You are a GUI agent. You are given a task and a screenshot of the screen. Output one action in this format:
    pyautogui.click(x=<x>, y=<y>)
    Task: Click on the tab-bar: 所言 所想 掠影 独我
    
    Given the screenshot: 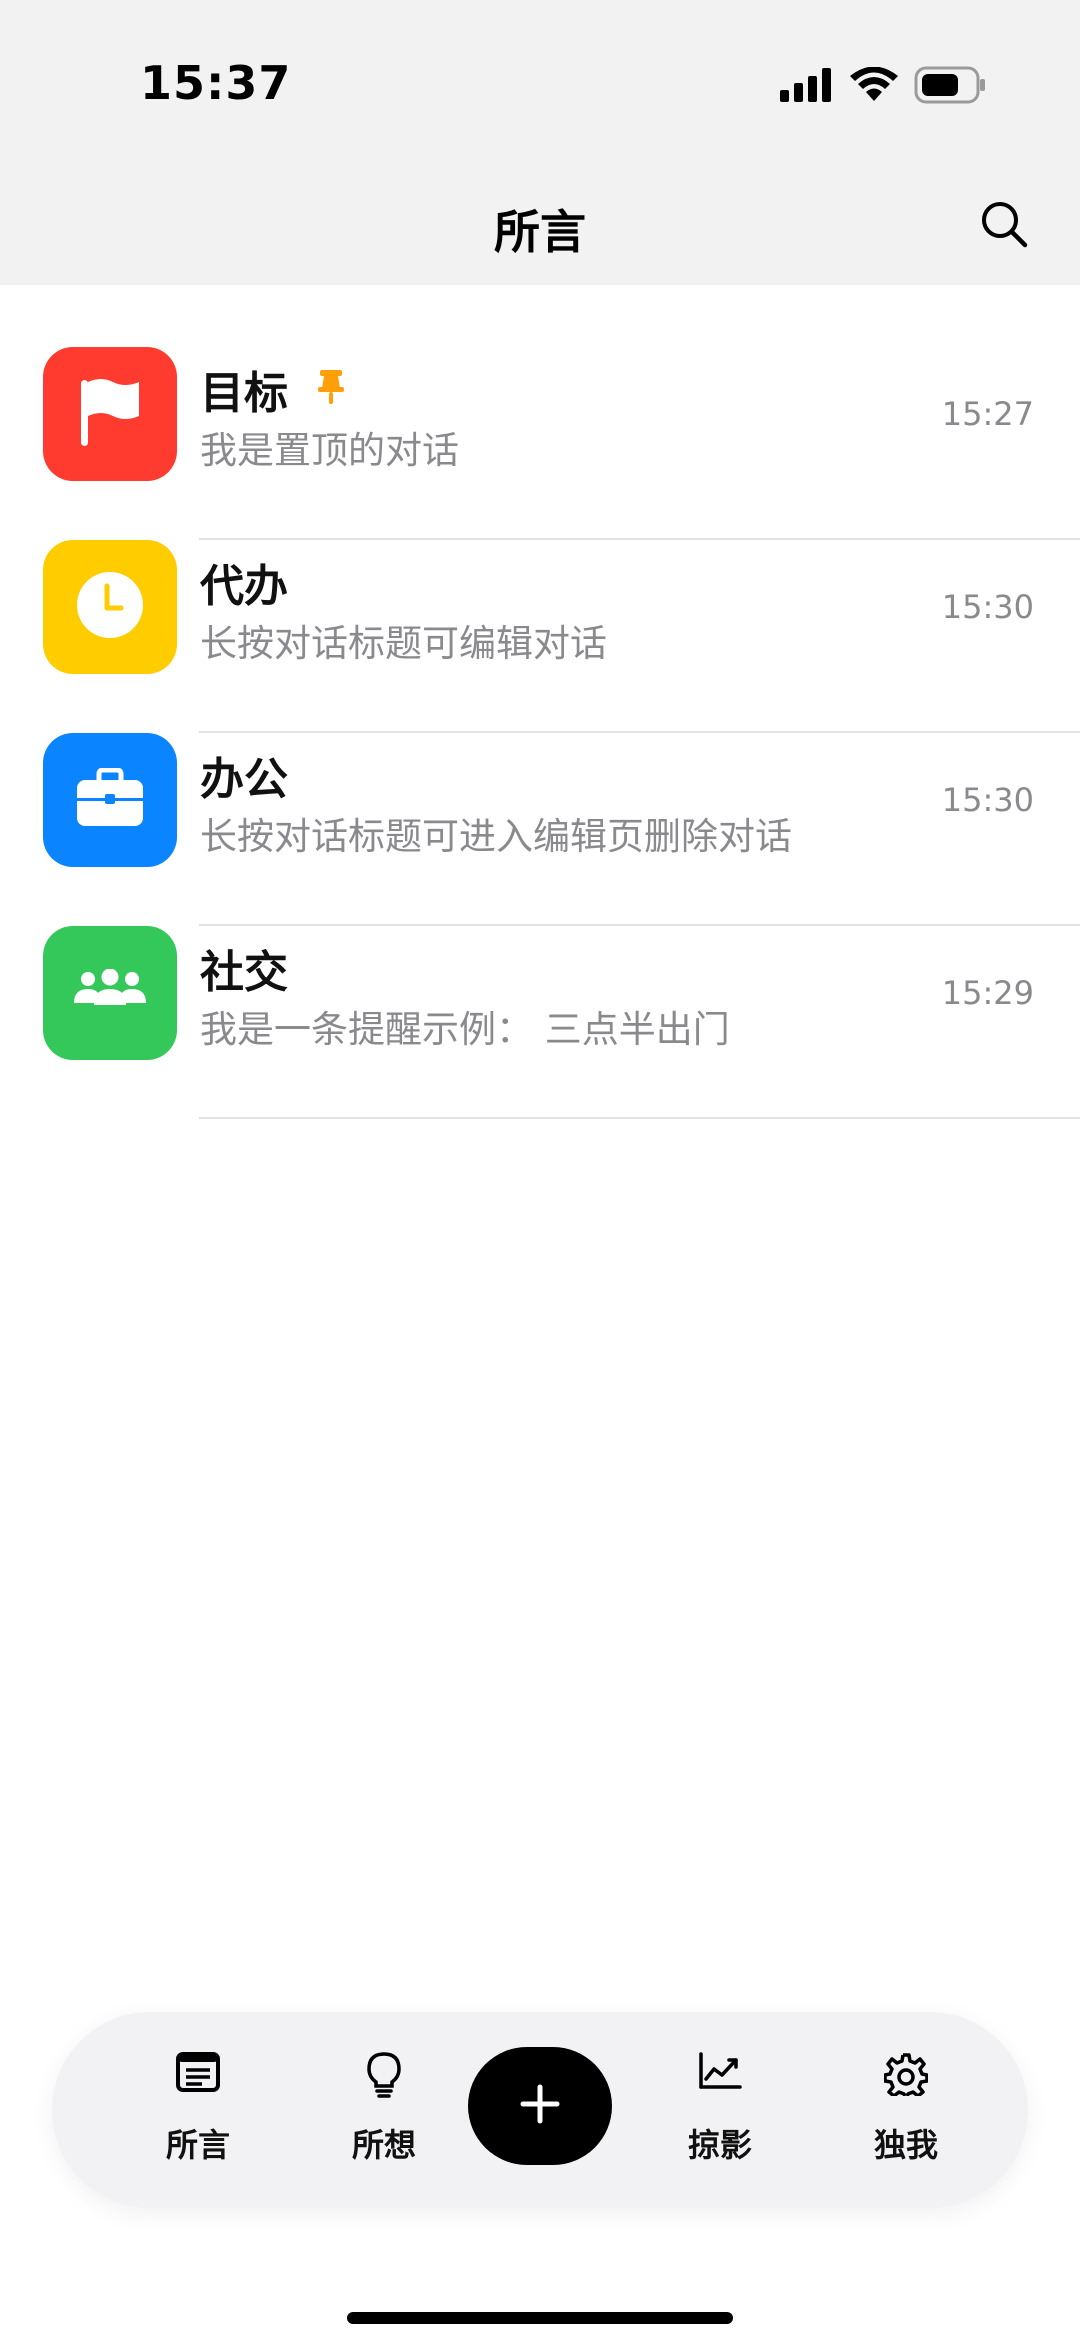 What is the action you would take?
    pyautogui.click(x=540, y=2110)
    